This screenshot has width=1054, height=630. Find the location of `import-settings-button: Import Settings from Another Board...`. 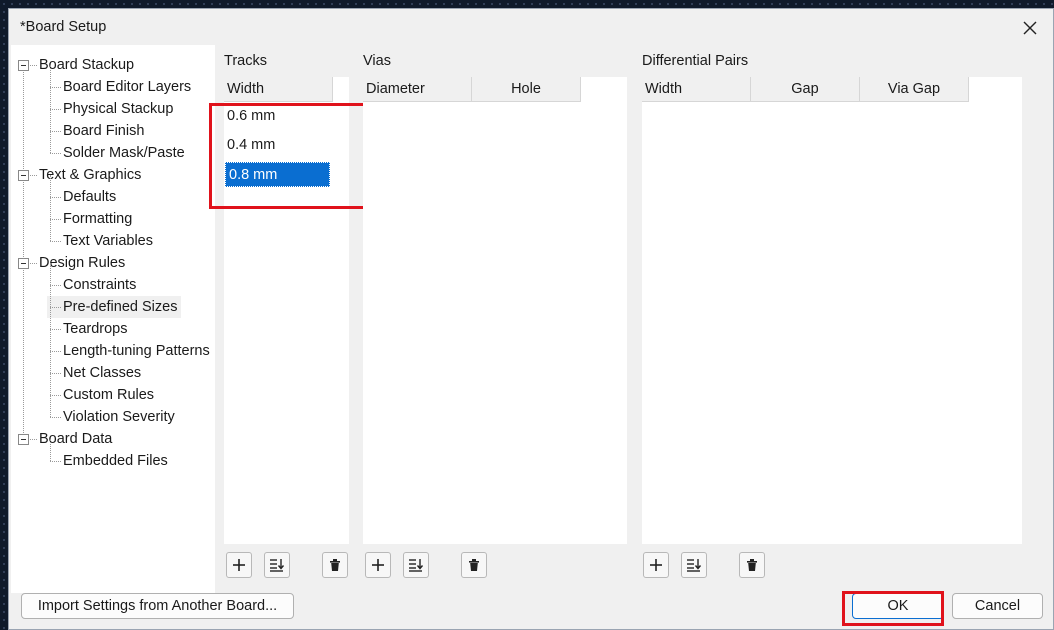

import-settings-button: Import Settings from Another Board... is located at coordinates (157, 606).